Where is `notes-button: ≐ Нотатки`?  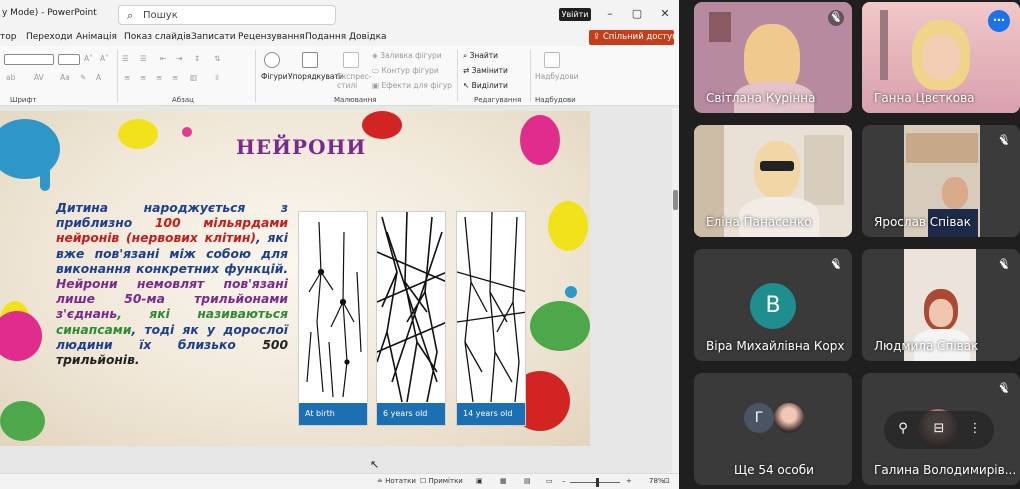 notes-button: ≐ Нотатки is located at coordinates (396, 481).